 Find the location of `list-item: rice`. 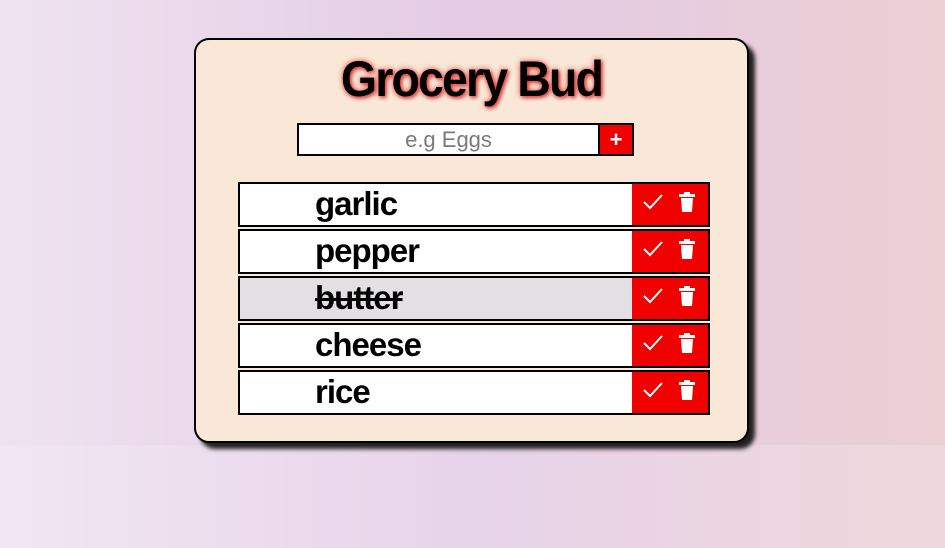

list-item: rice is located at coordinates (474, 392).